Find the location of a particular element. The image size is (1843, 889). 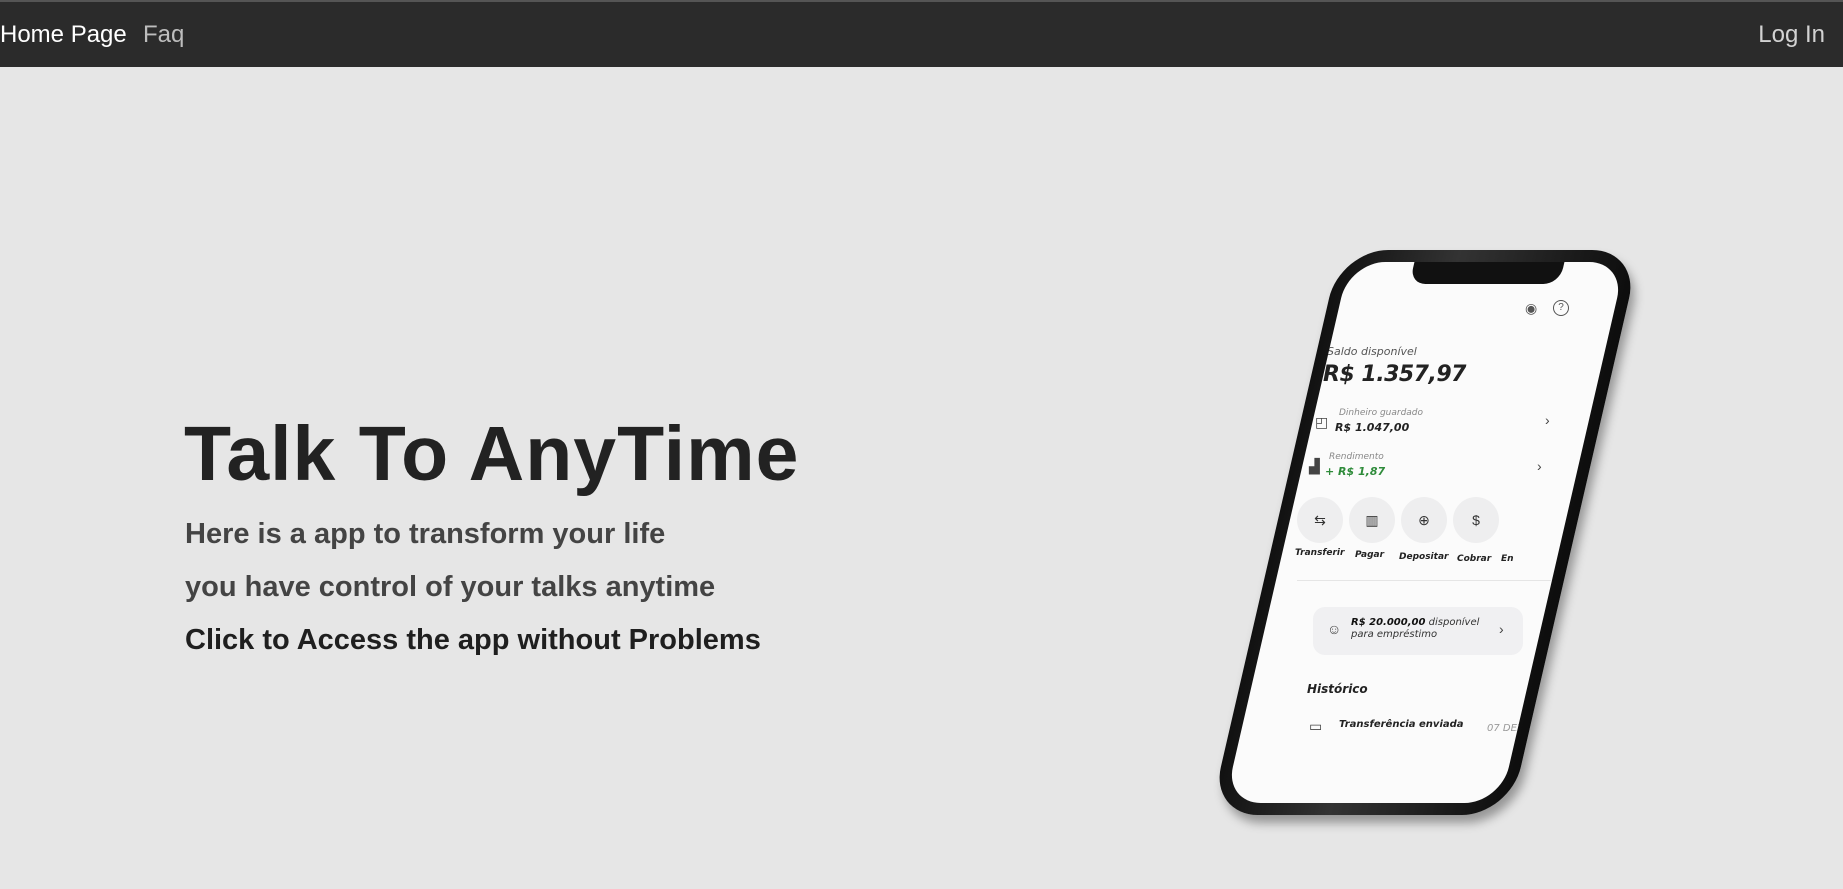

barcode-action-icon: ▥ is located at coordinates (1372, 520).